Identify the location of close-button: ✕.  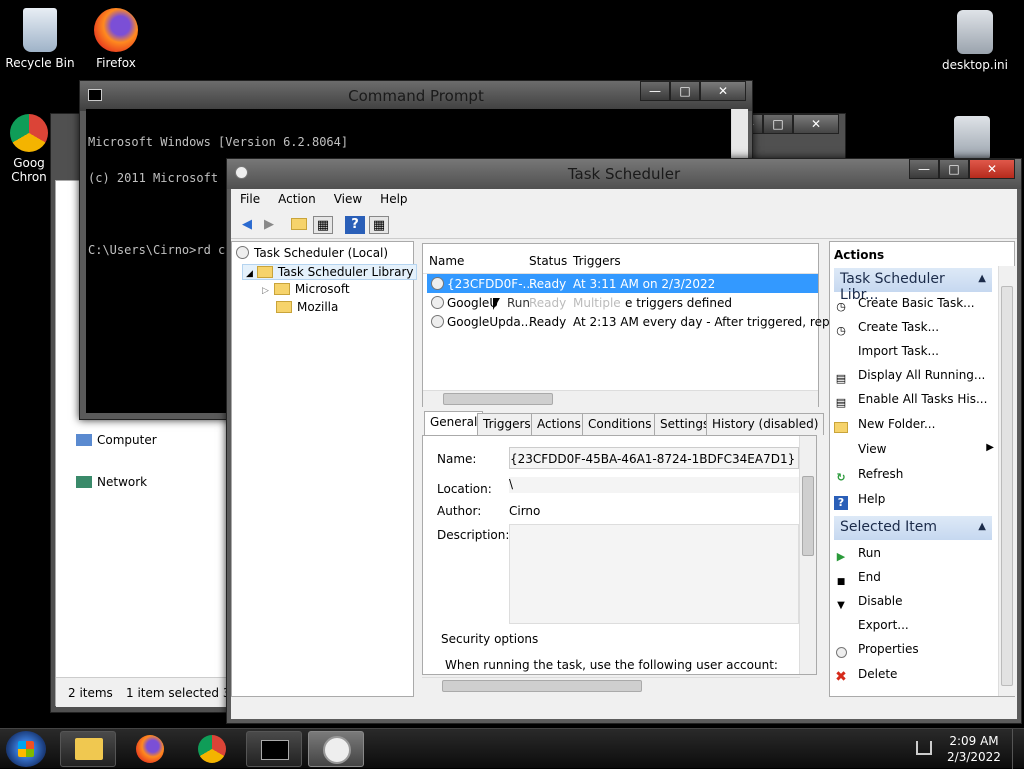
(816, 124).